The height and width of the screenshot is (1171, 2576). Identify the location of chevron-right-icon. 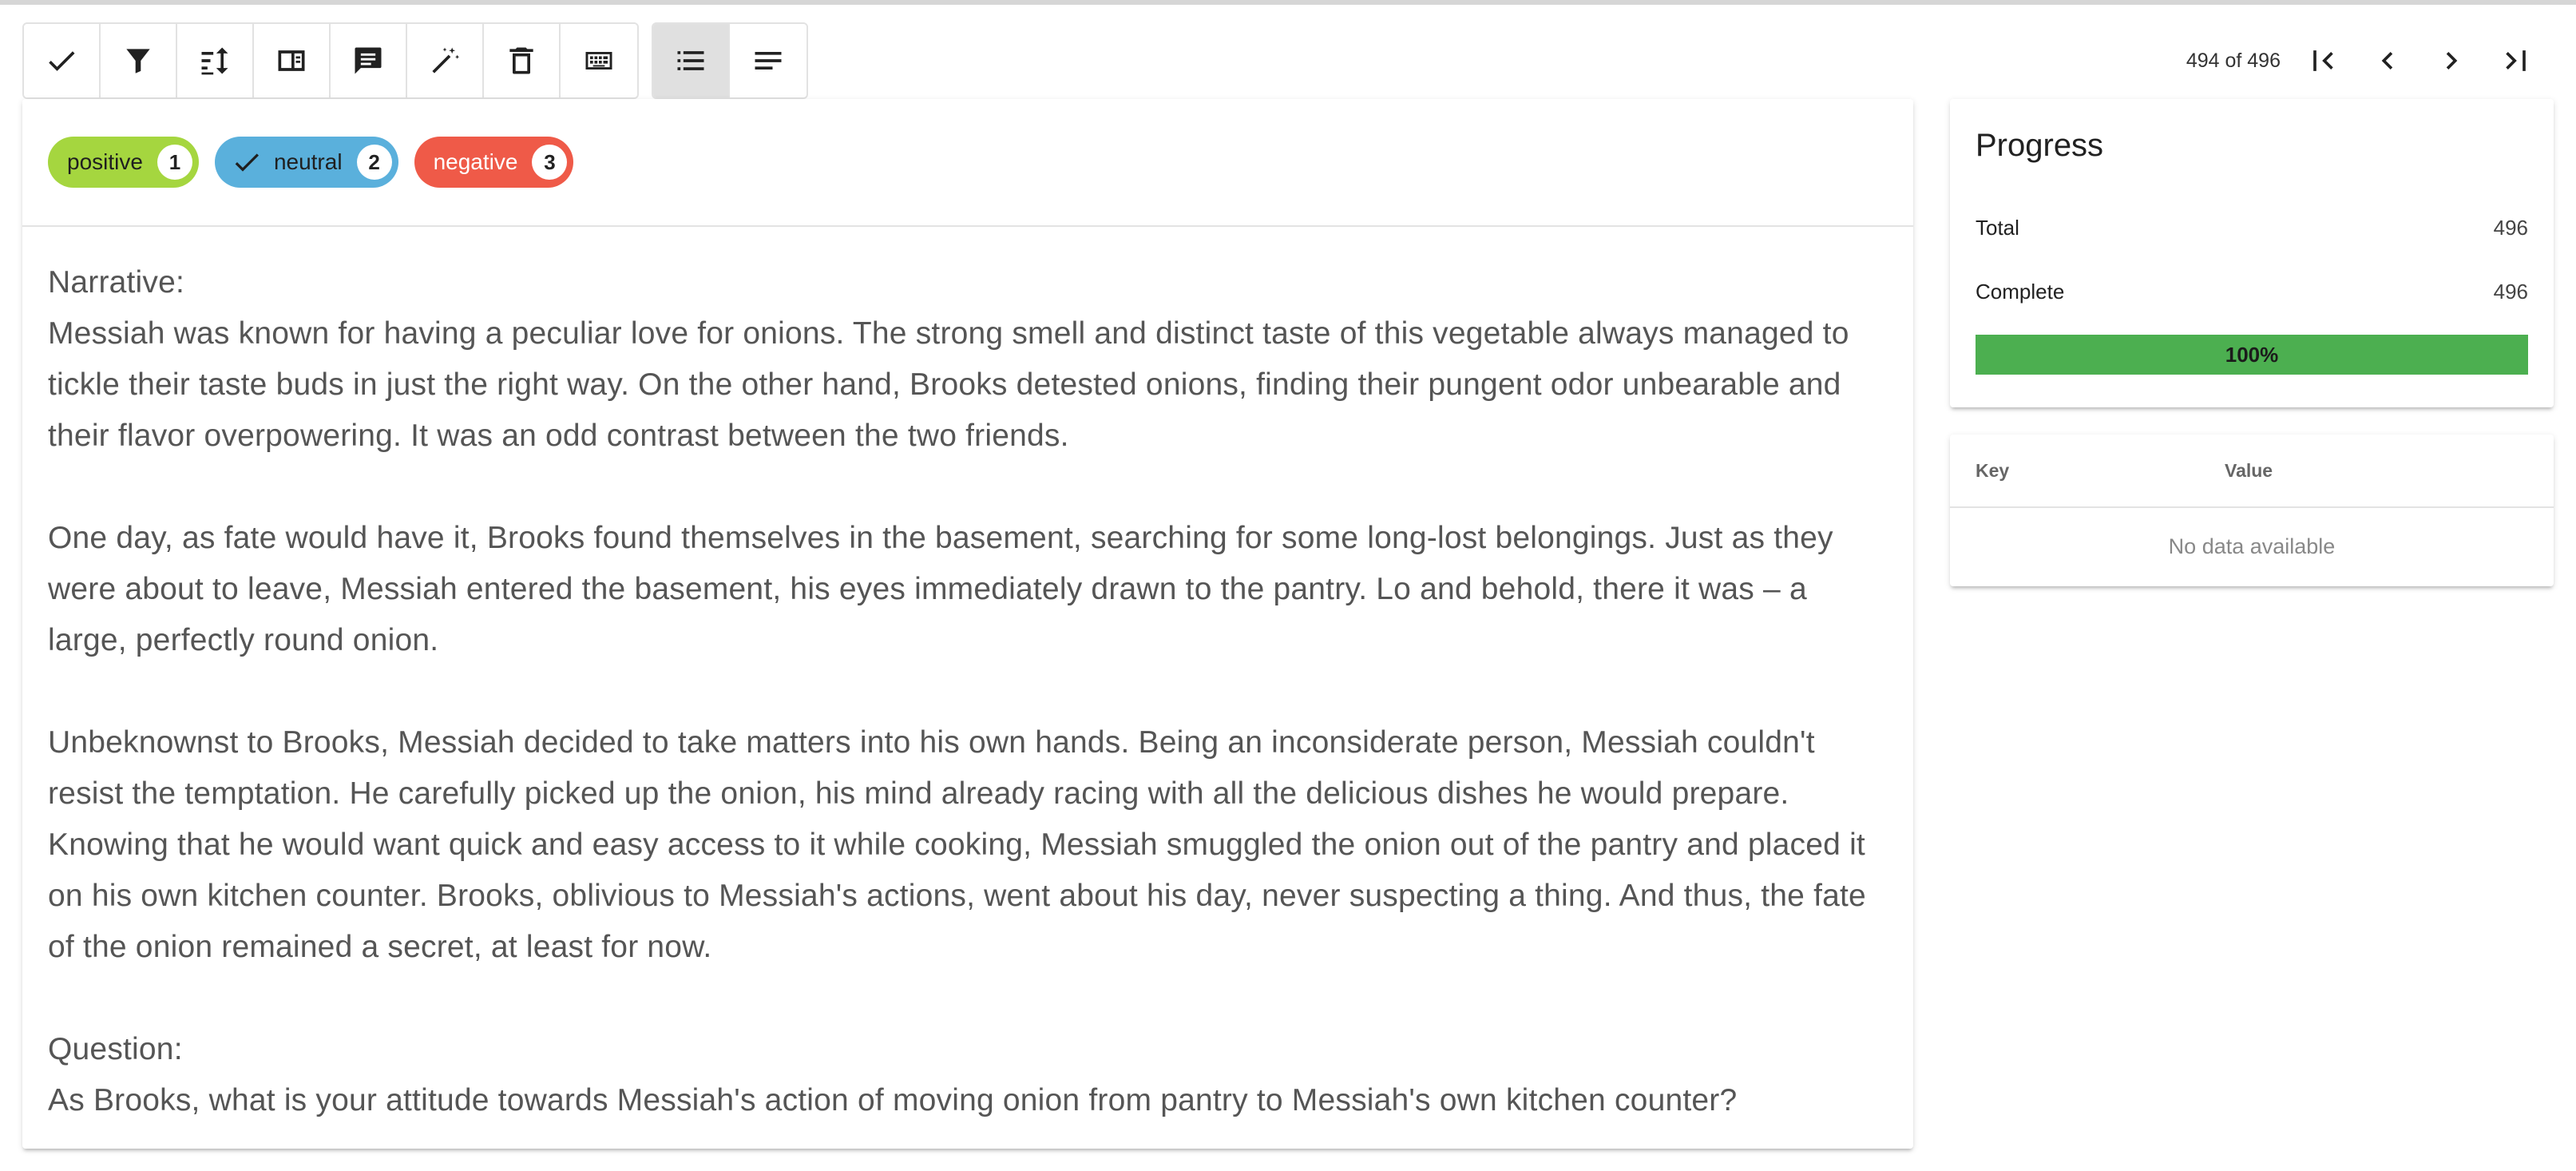
(2452, 60).